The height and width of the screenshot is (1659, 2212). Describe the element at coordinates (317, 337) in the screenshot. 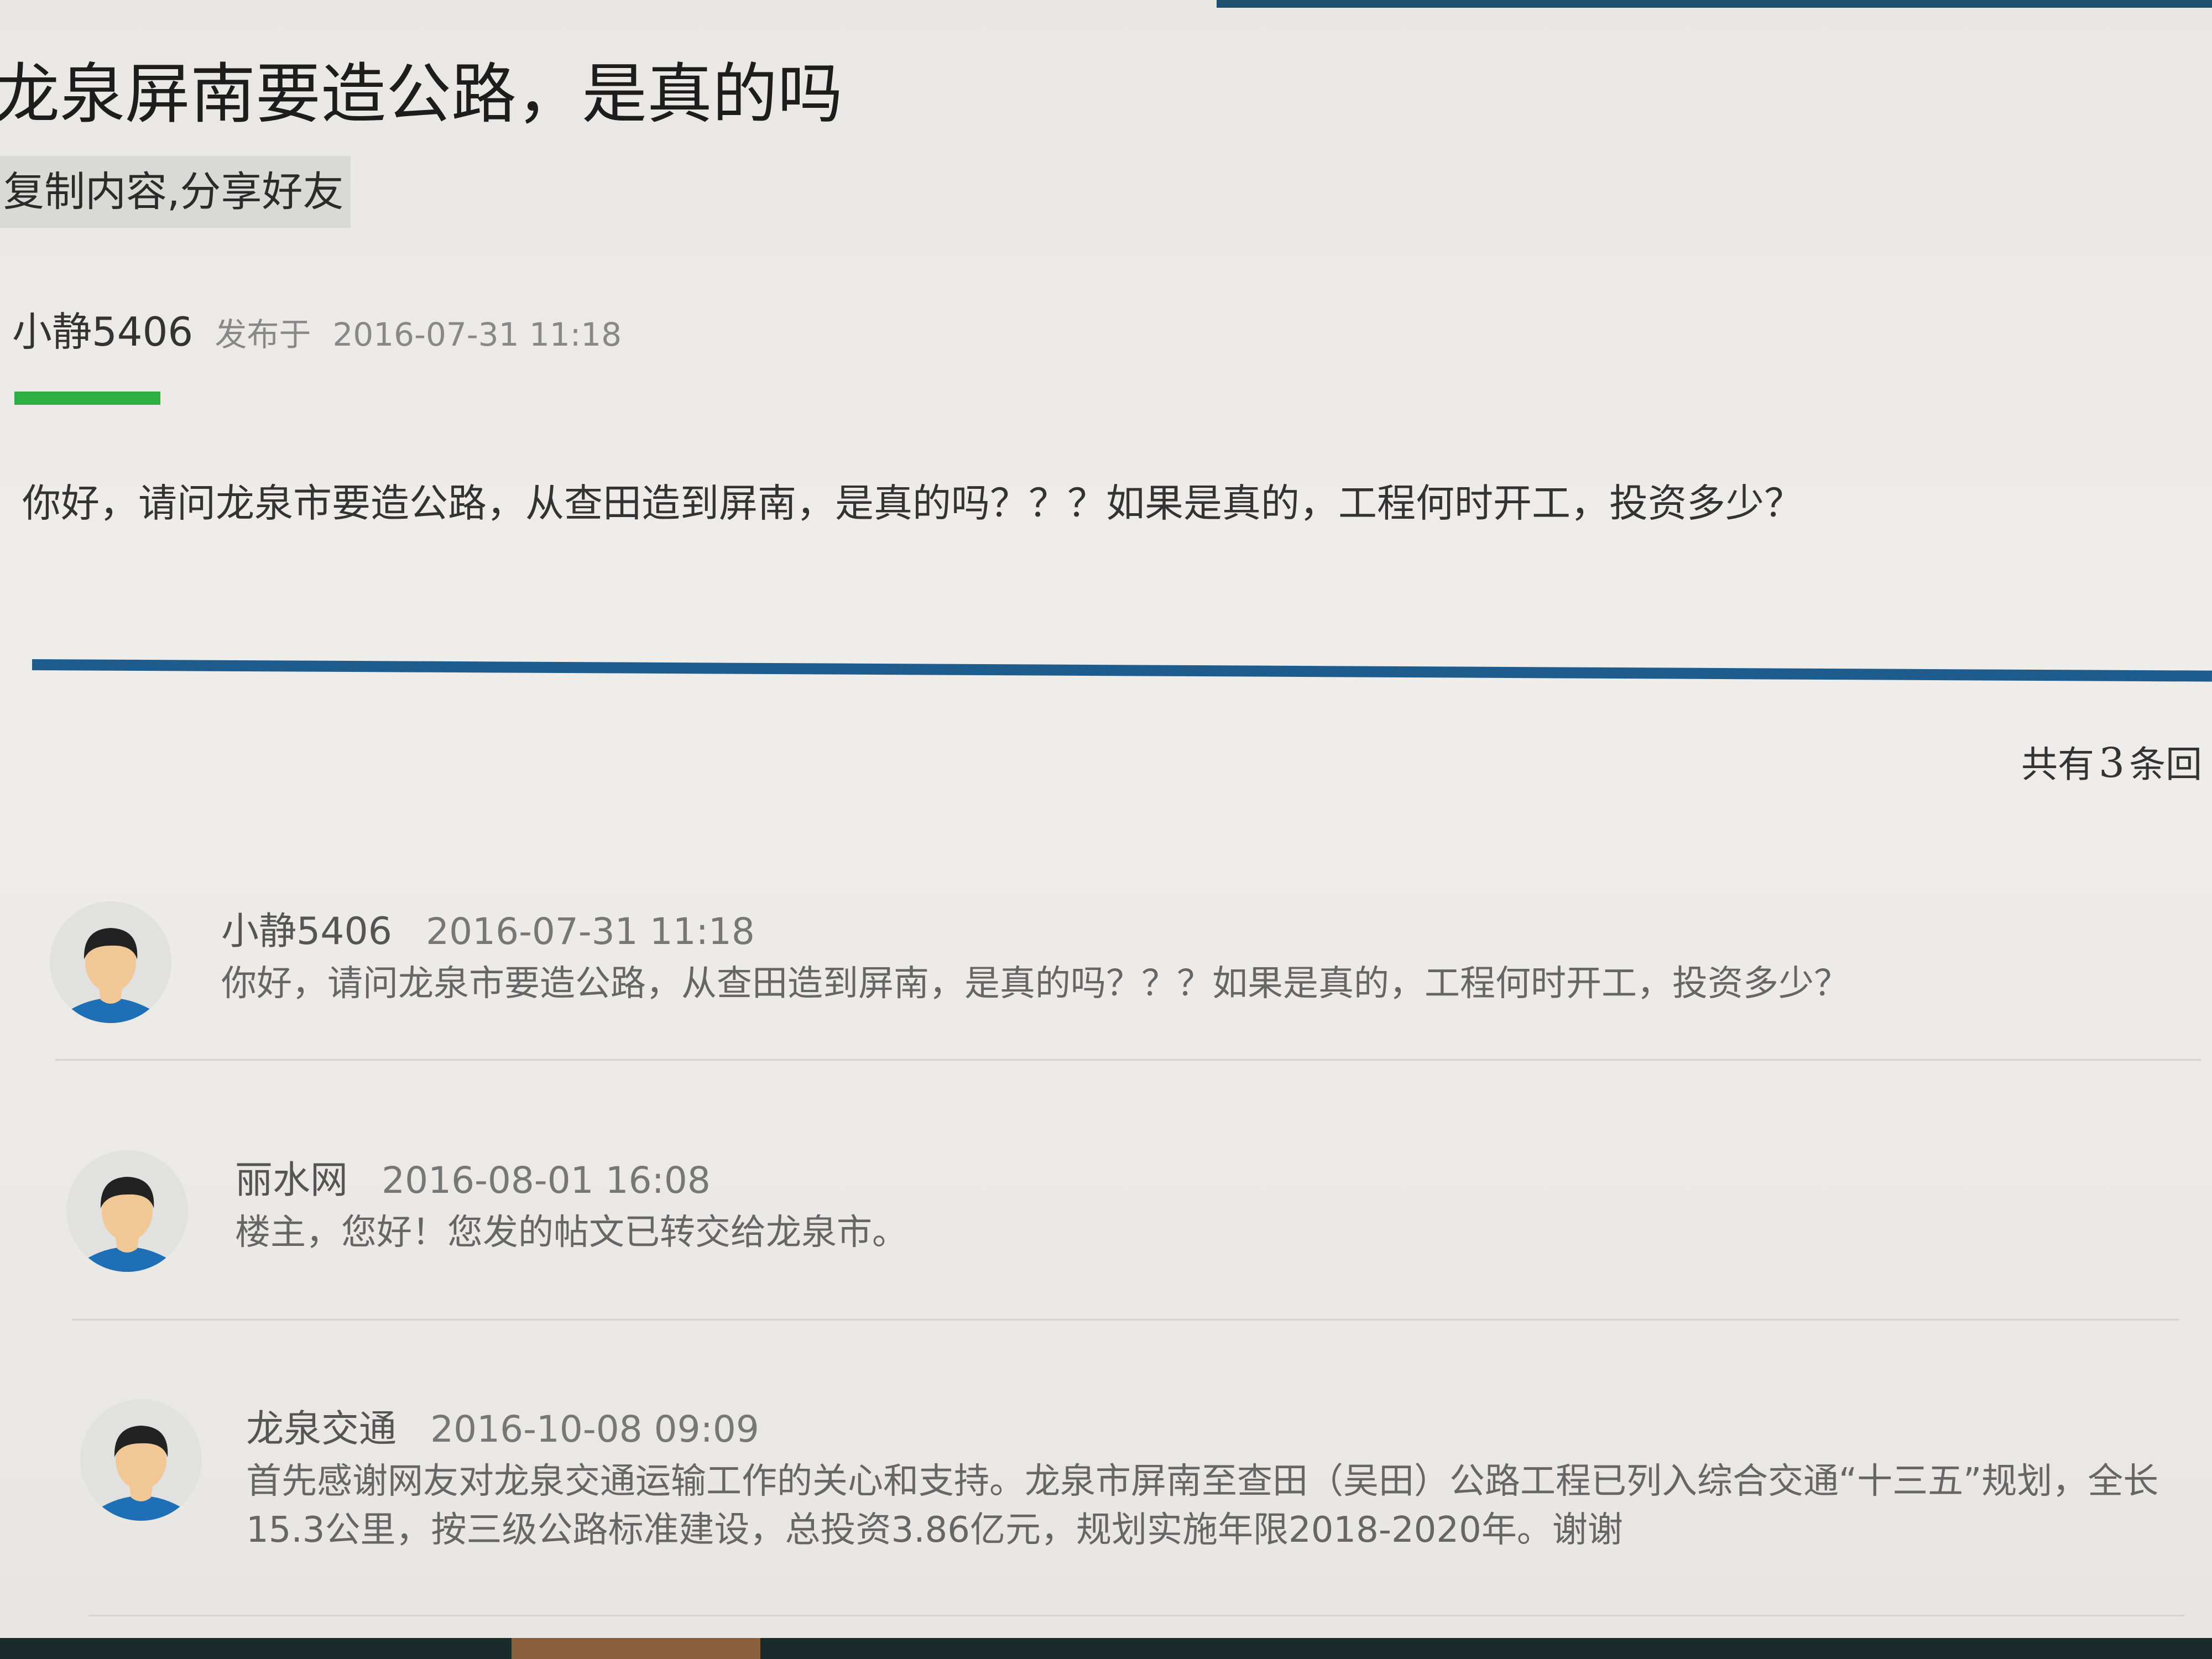

I see `post-author-line: 小静5406 发布于 2016-07-31 11:18` at that location.